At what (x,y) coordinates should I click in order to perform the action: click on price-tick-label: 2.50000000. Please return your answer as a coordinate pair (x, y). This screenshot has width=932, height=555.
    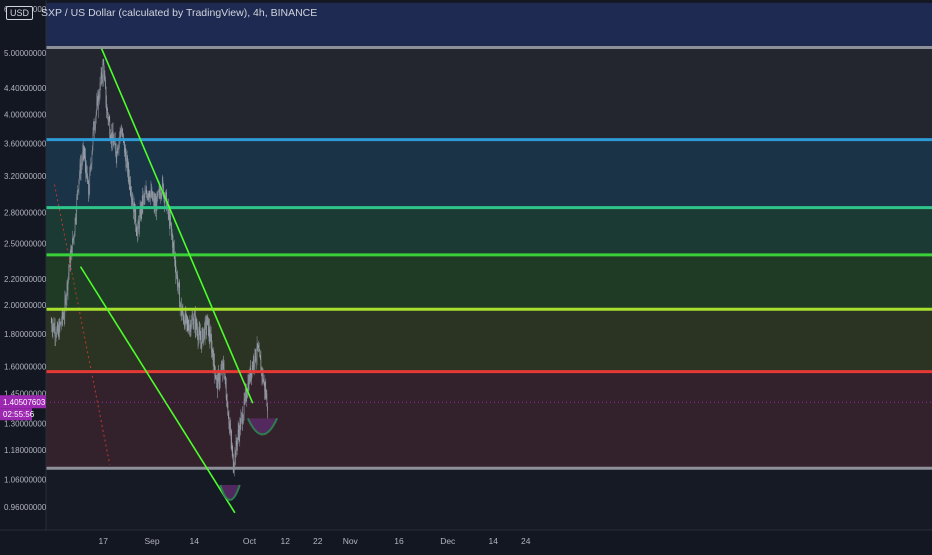
    Looking at the image, I should click on (25, 244).